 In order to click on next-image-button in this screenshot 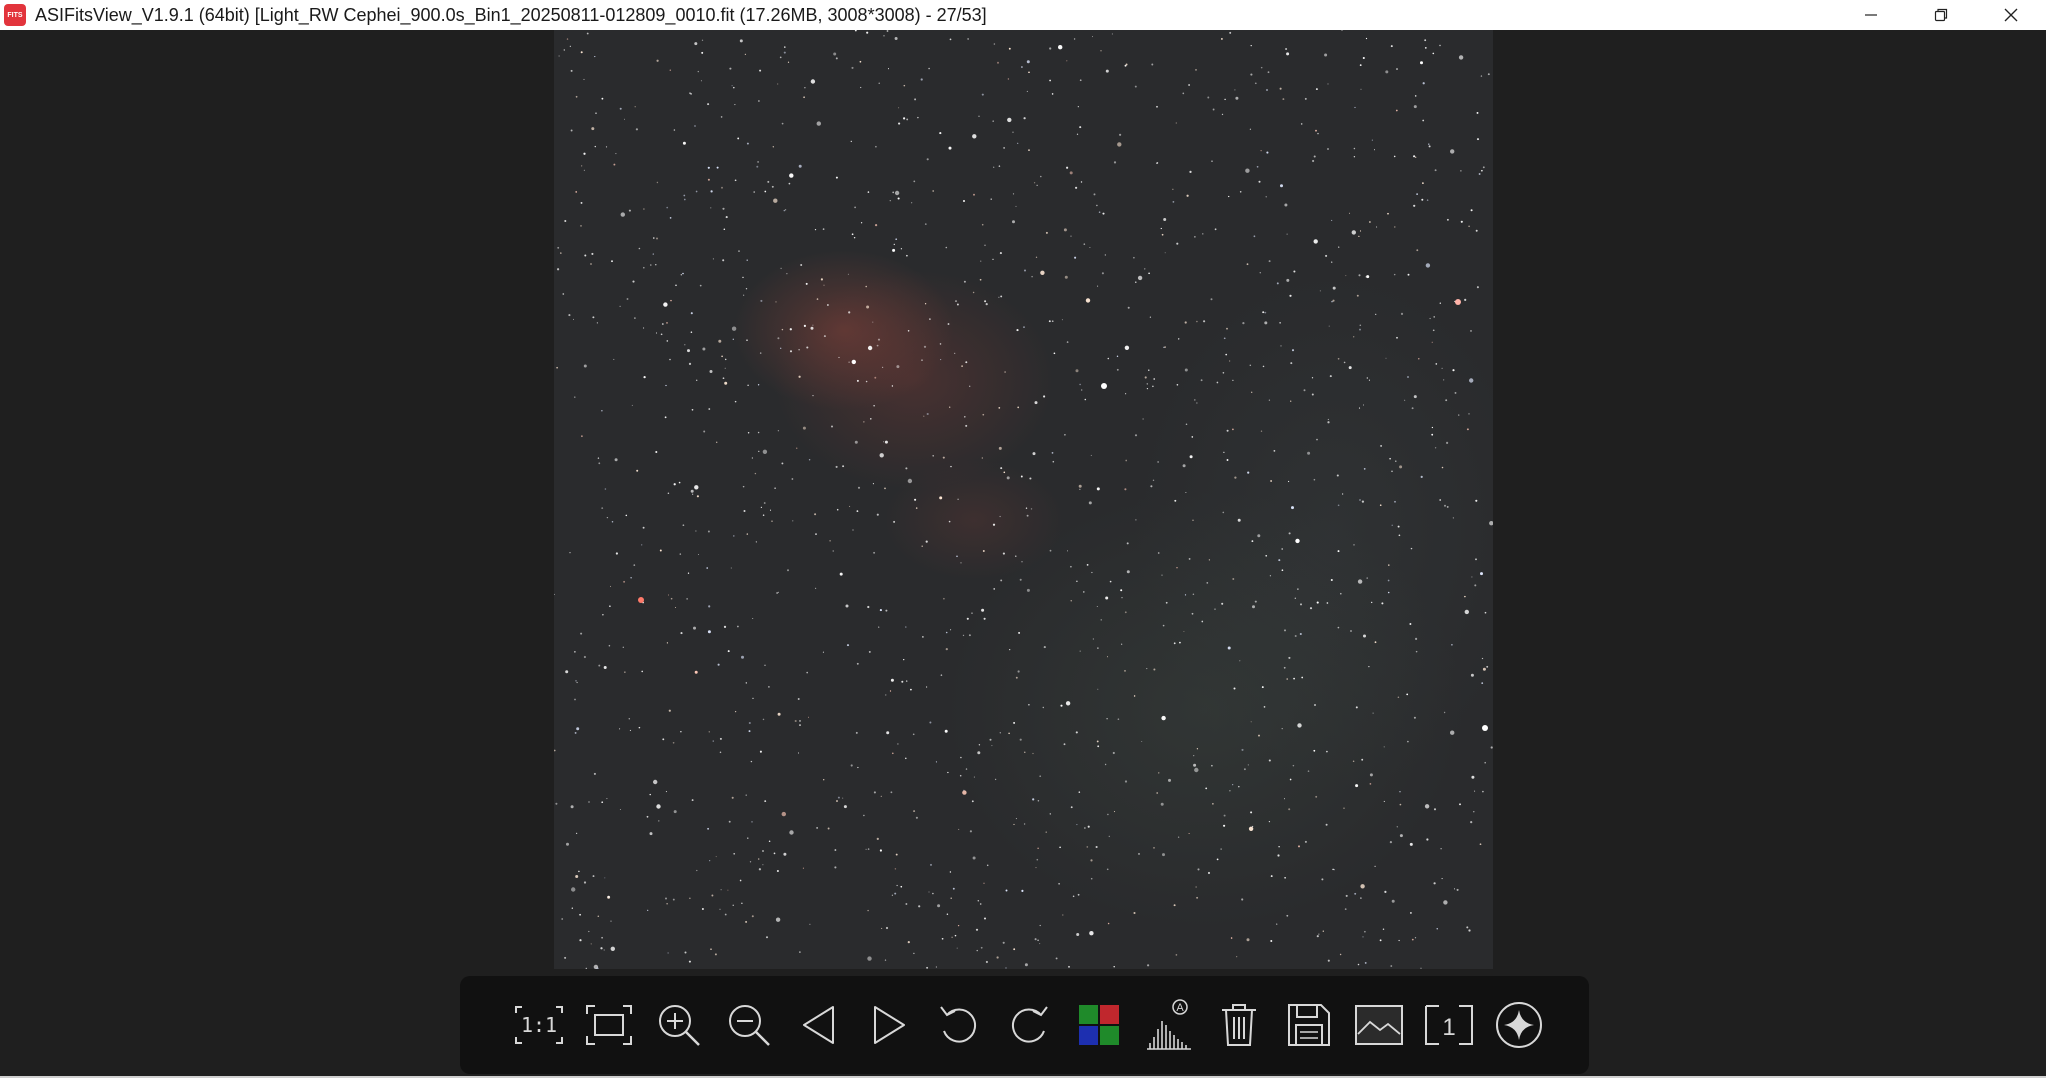, I will do `click(889, 1025)`.